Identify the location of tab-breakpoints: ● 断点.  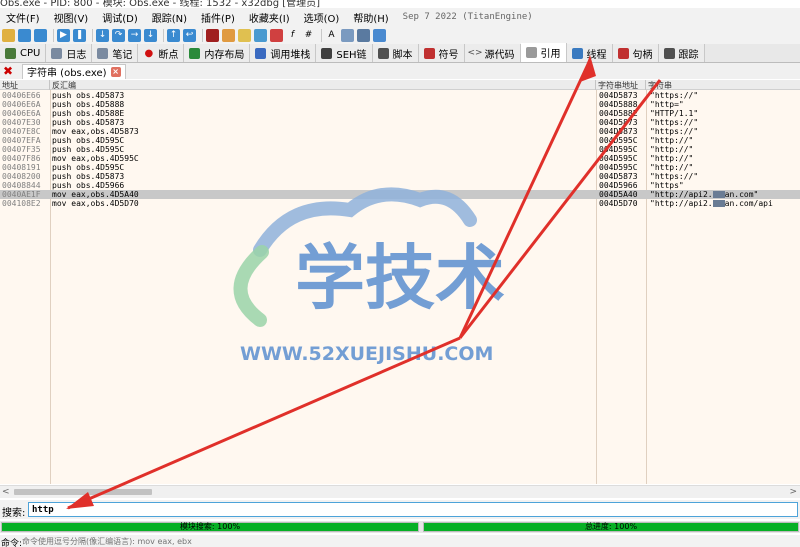
(161, 53).